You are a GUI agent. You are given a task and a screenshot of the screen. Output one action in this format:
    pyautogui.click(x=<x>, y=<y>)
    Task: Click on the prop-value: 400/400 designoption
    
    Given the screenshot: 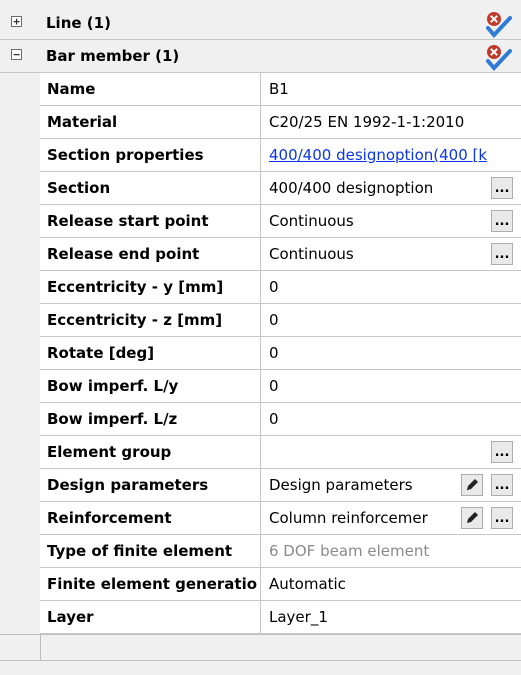 What is the action you would take?
    pyautogui.click(x=375, y=188)
    